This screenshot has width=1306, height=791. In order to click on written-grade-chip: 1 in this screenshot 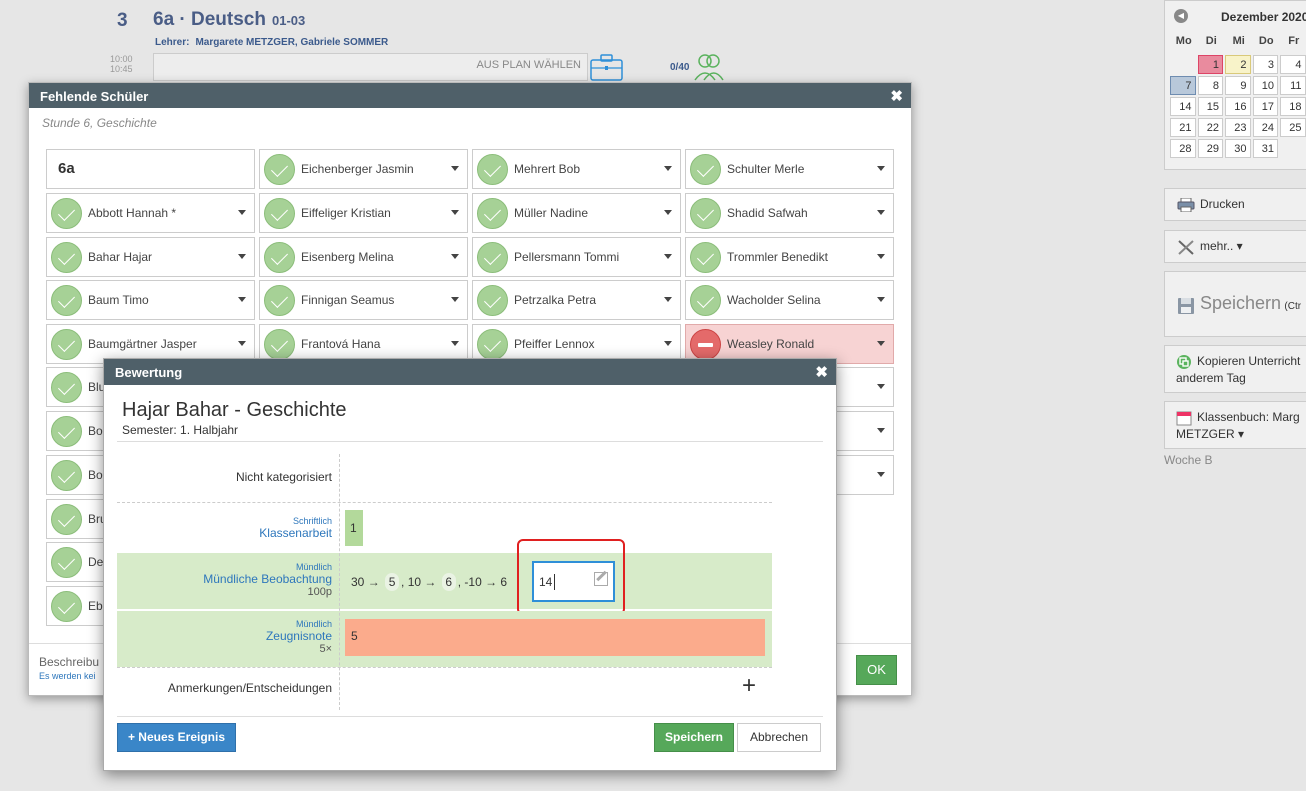, I will do `click(354, 528)`.